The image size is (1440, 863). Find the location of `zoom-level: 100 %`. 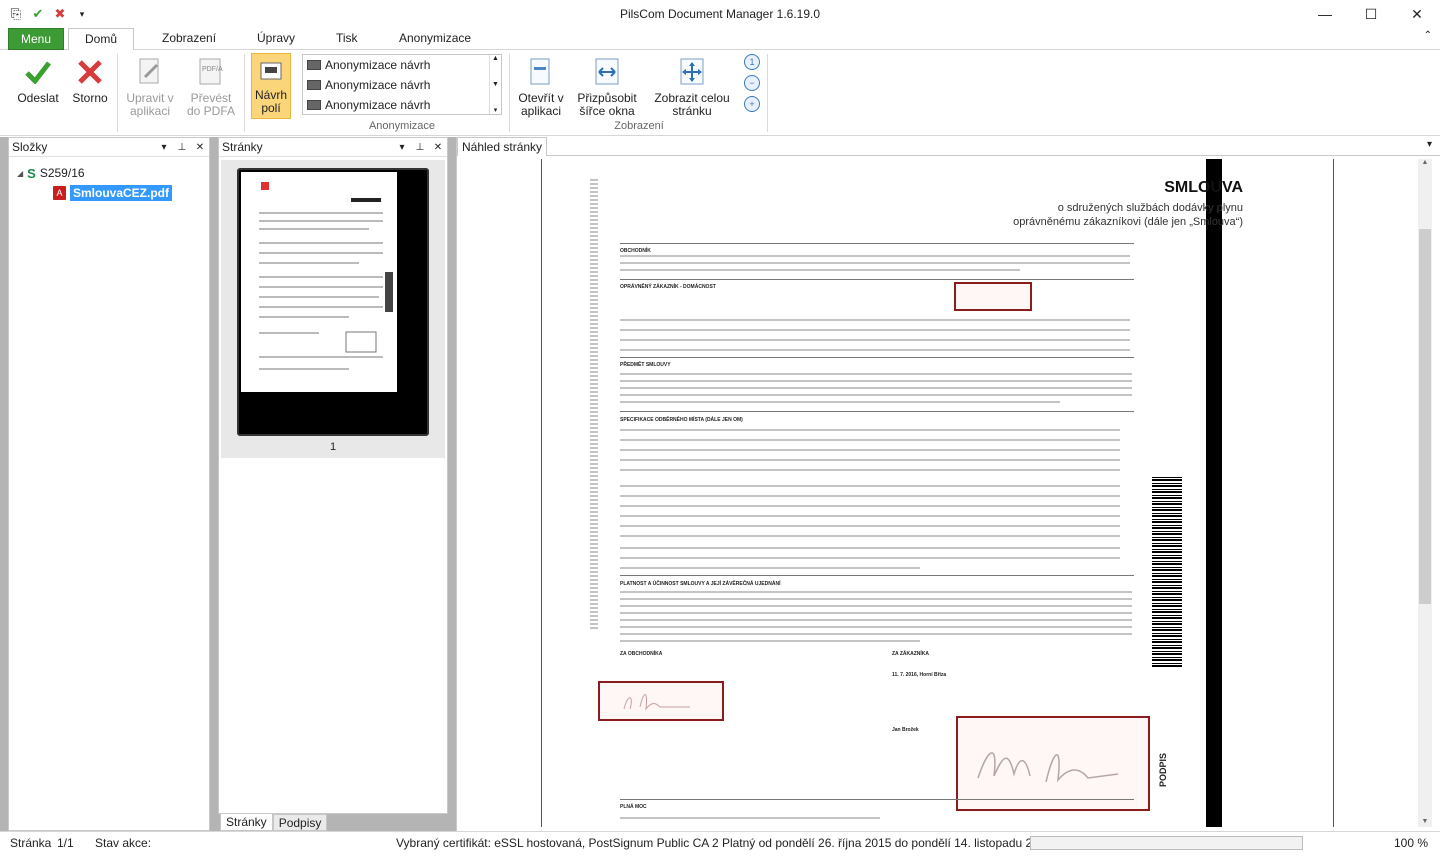

zoom-level: 100 % is located at coordinates (1410, 843).